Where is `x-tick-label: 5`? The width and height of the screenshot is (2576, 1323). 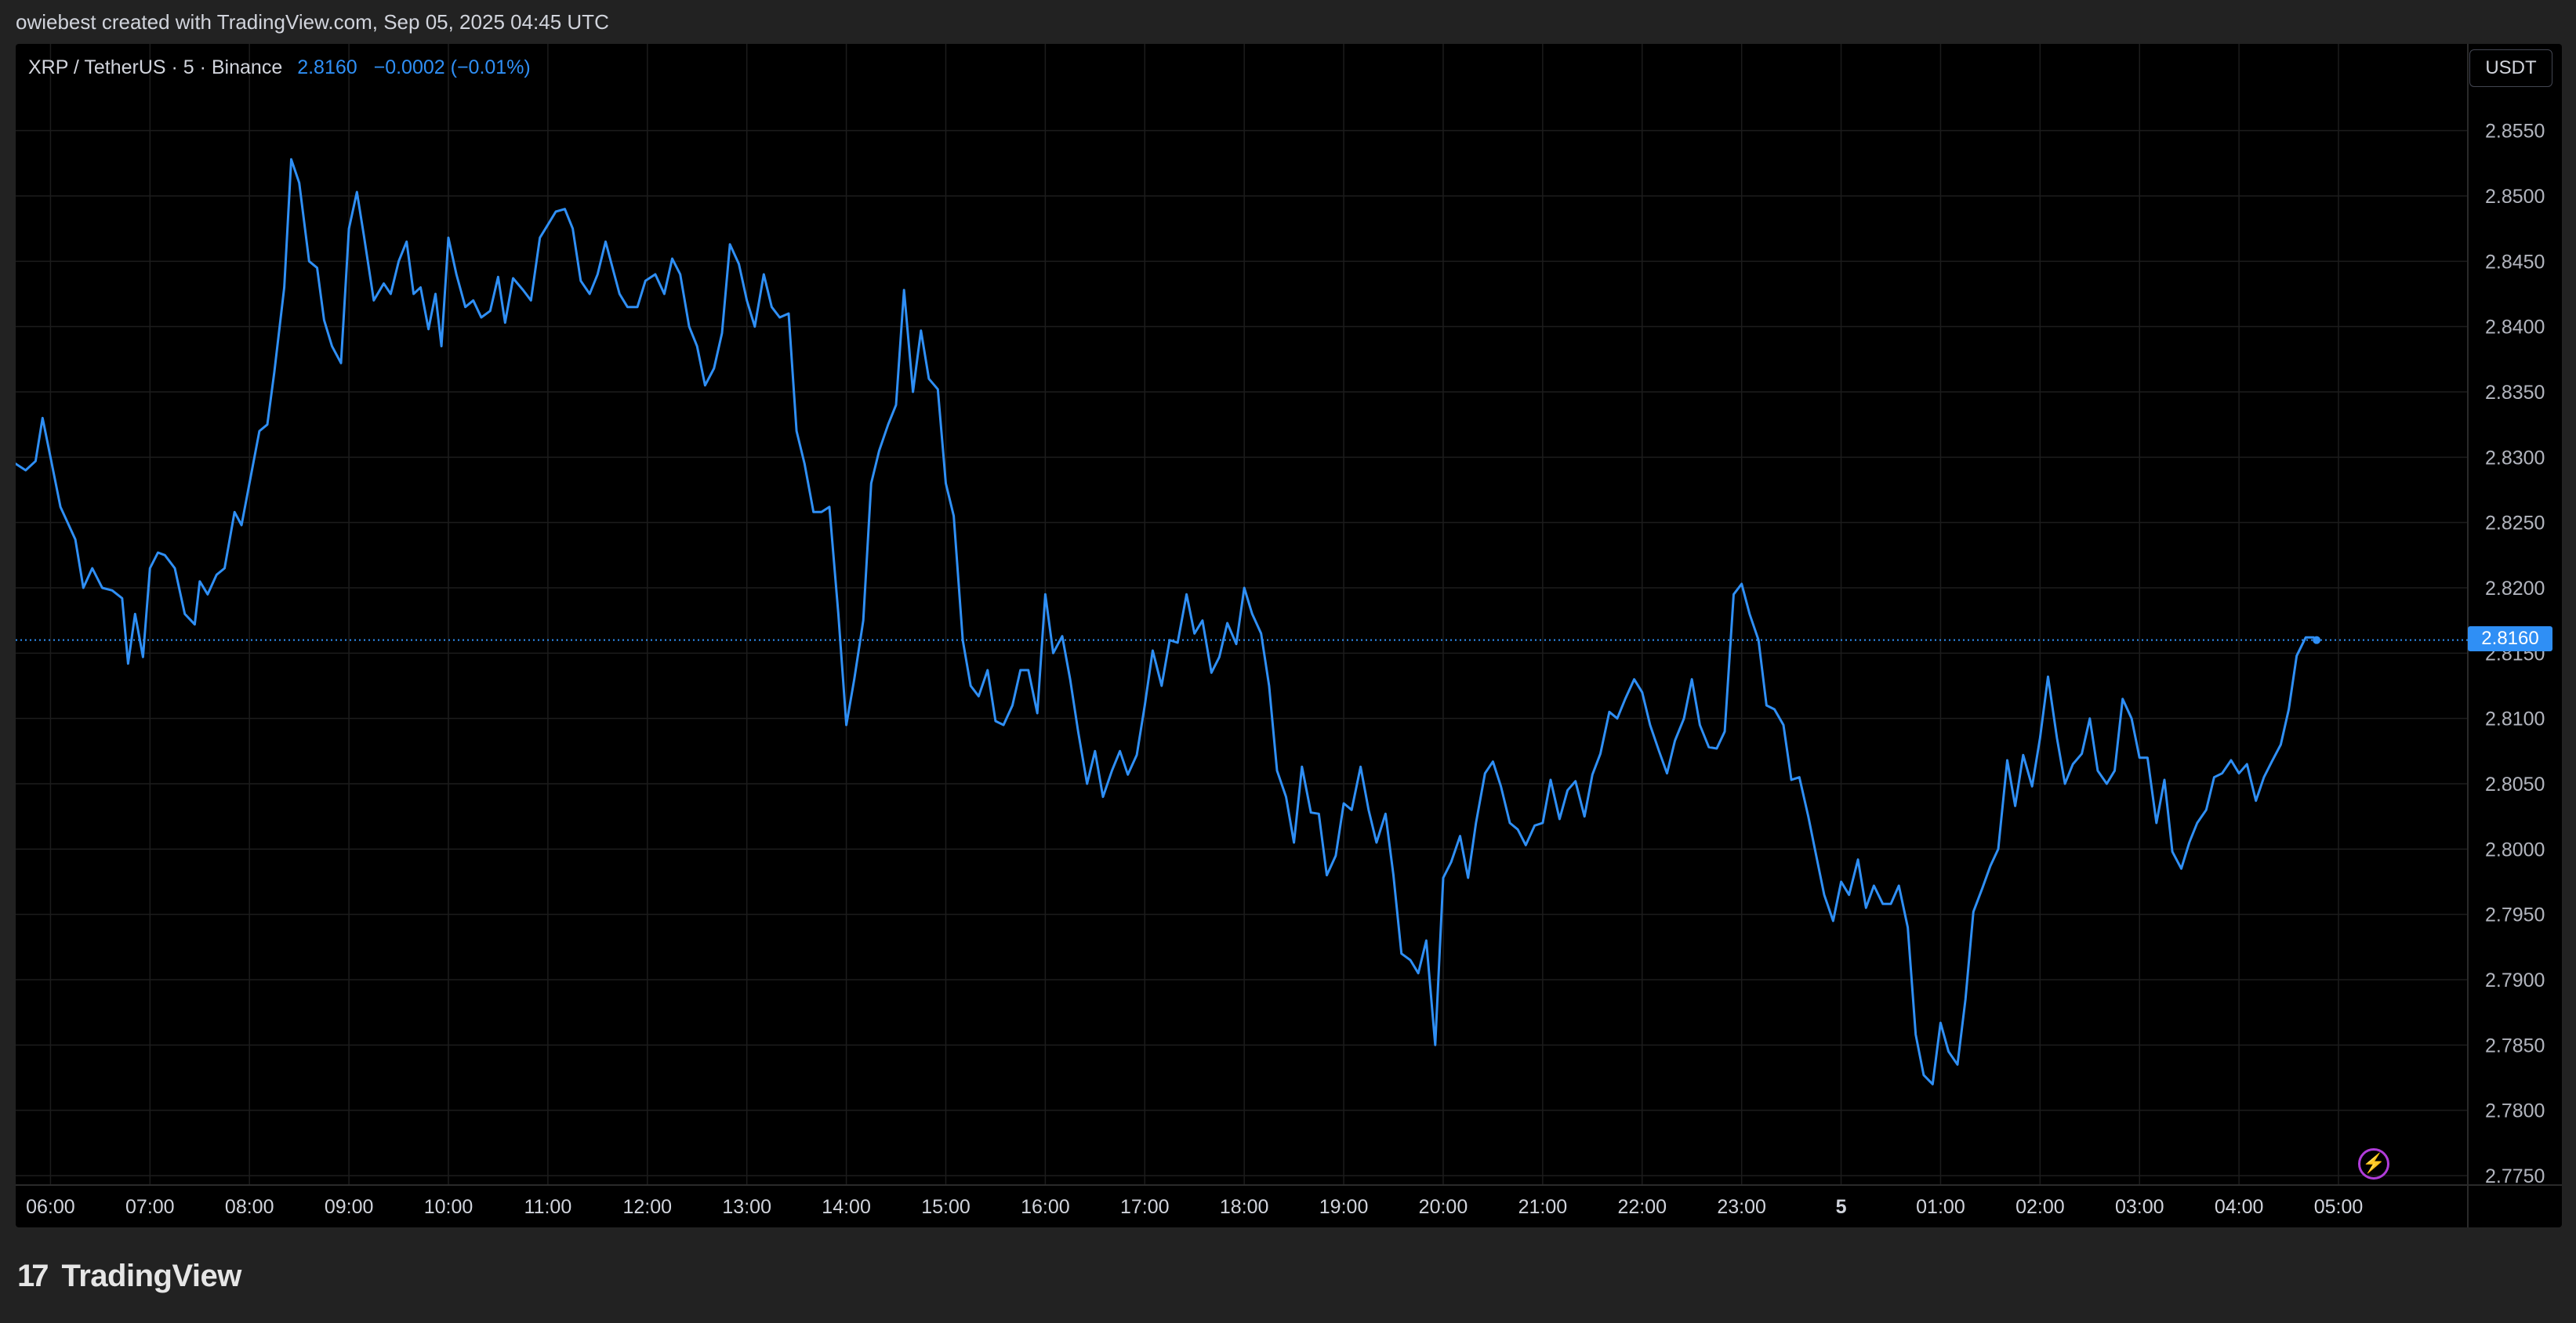
x-tick-label: 5 is located at coordinates (1842, 1207).